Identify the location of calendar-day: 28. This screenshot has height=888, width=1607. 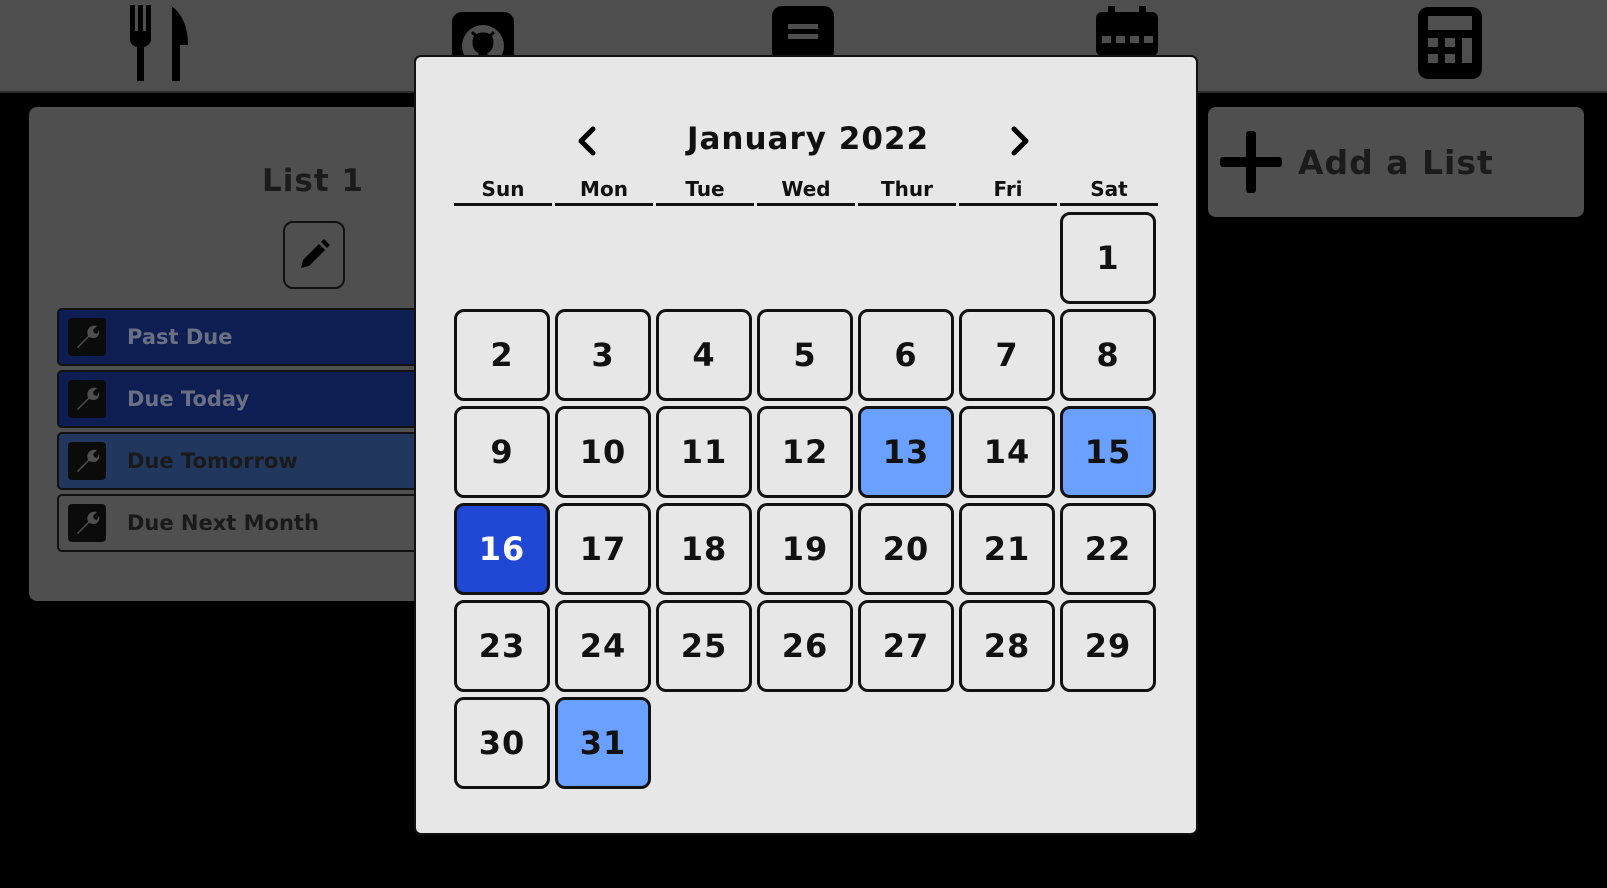
(1007, 646).